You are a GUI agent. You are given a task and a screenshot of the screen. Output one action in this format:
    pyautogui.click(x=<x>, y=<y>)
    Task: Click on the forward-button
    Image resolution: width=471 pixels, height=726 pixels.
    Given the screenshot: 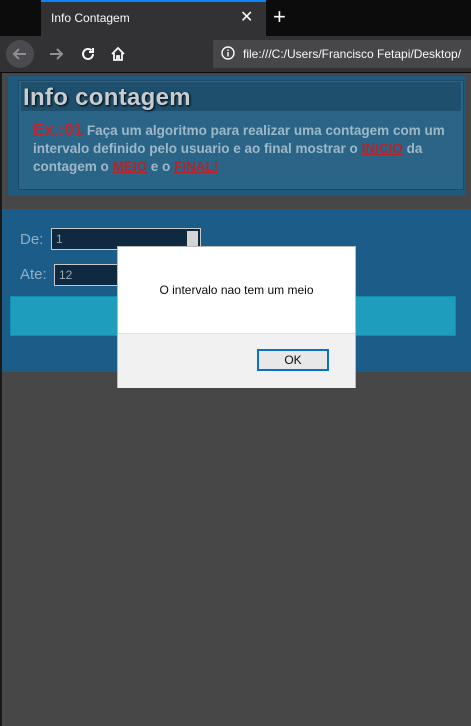 What is the action you would take?
    pyautogui.click(x=56, y=54)
    